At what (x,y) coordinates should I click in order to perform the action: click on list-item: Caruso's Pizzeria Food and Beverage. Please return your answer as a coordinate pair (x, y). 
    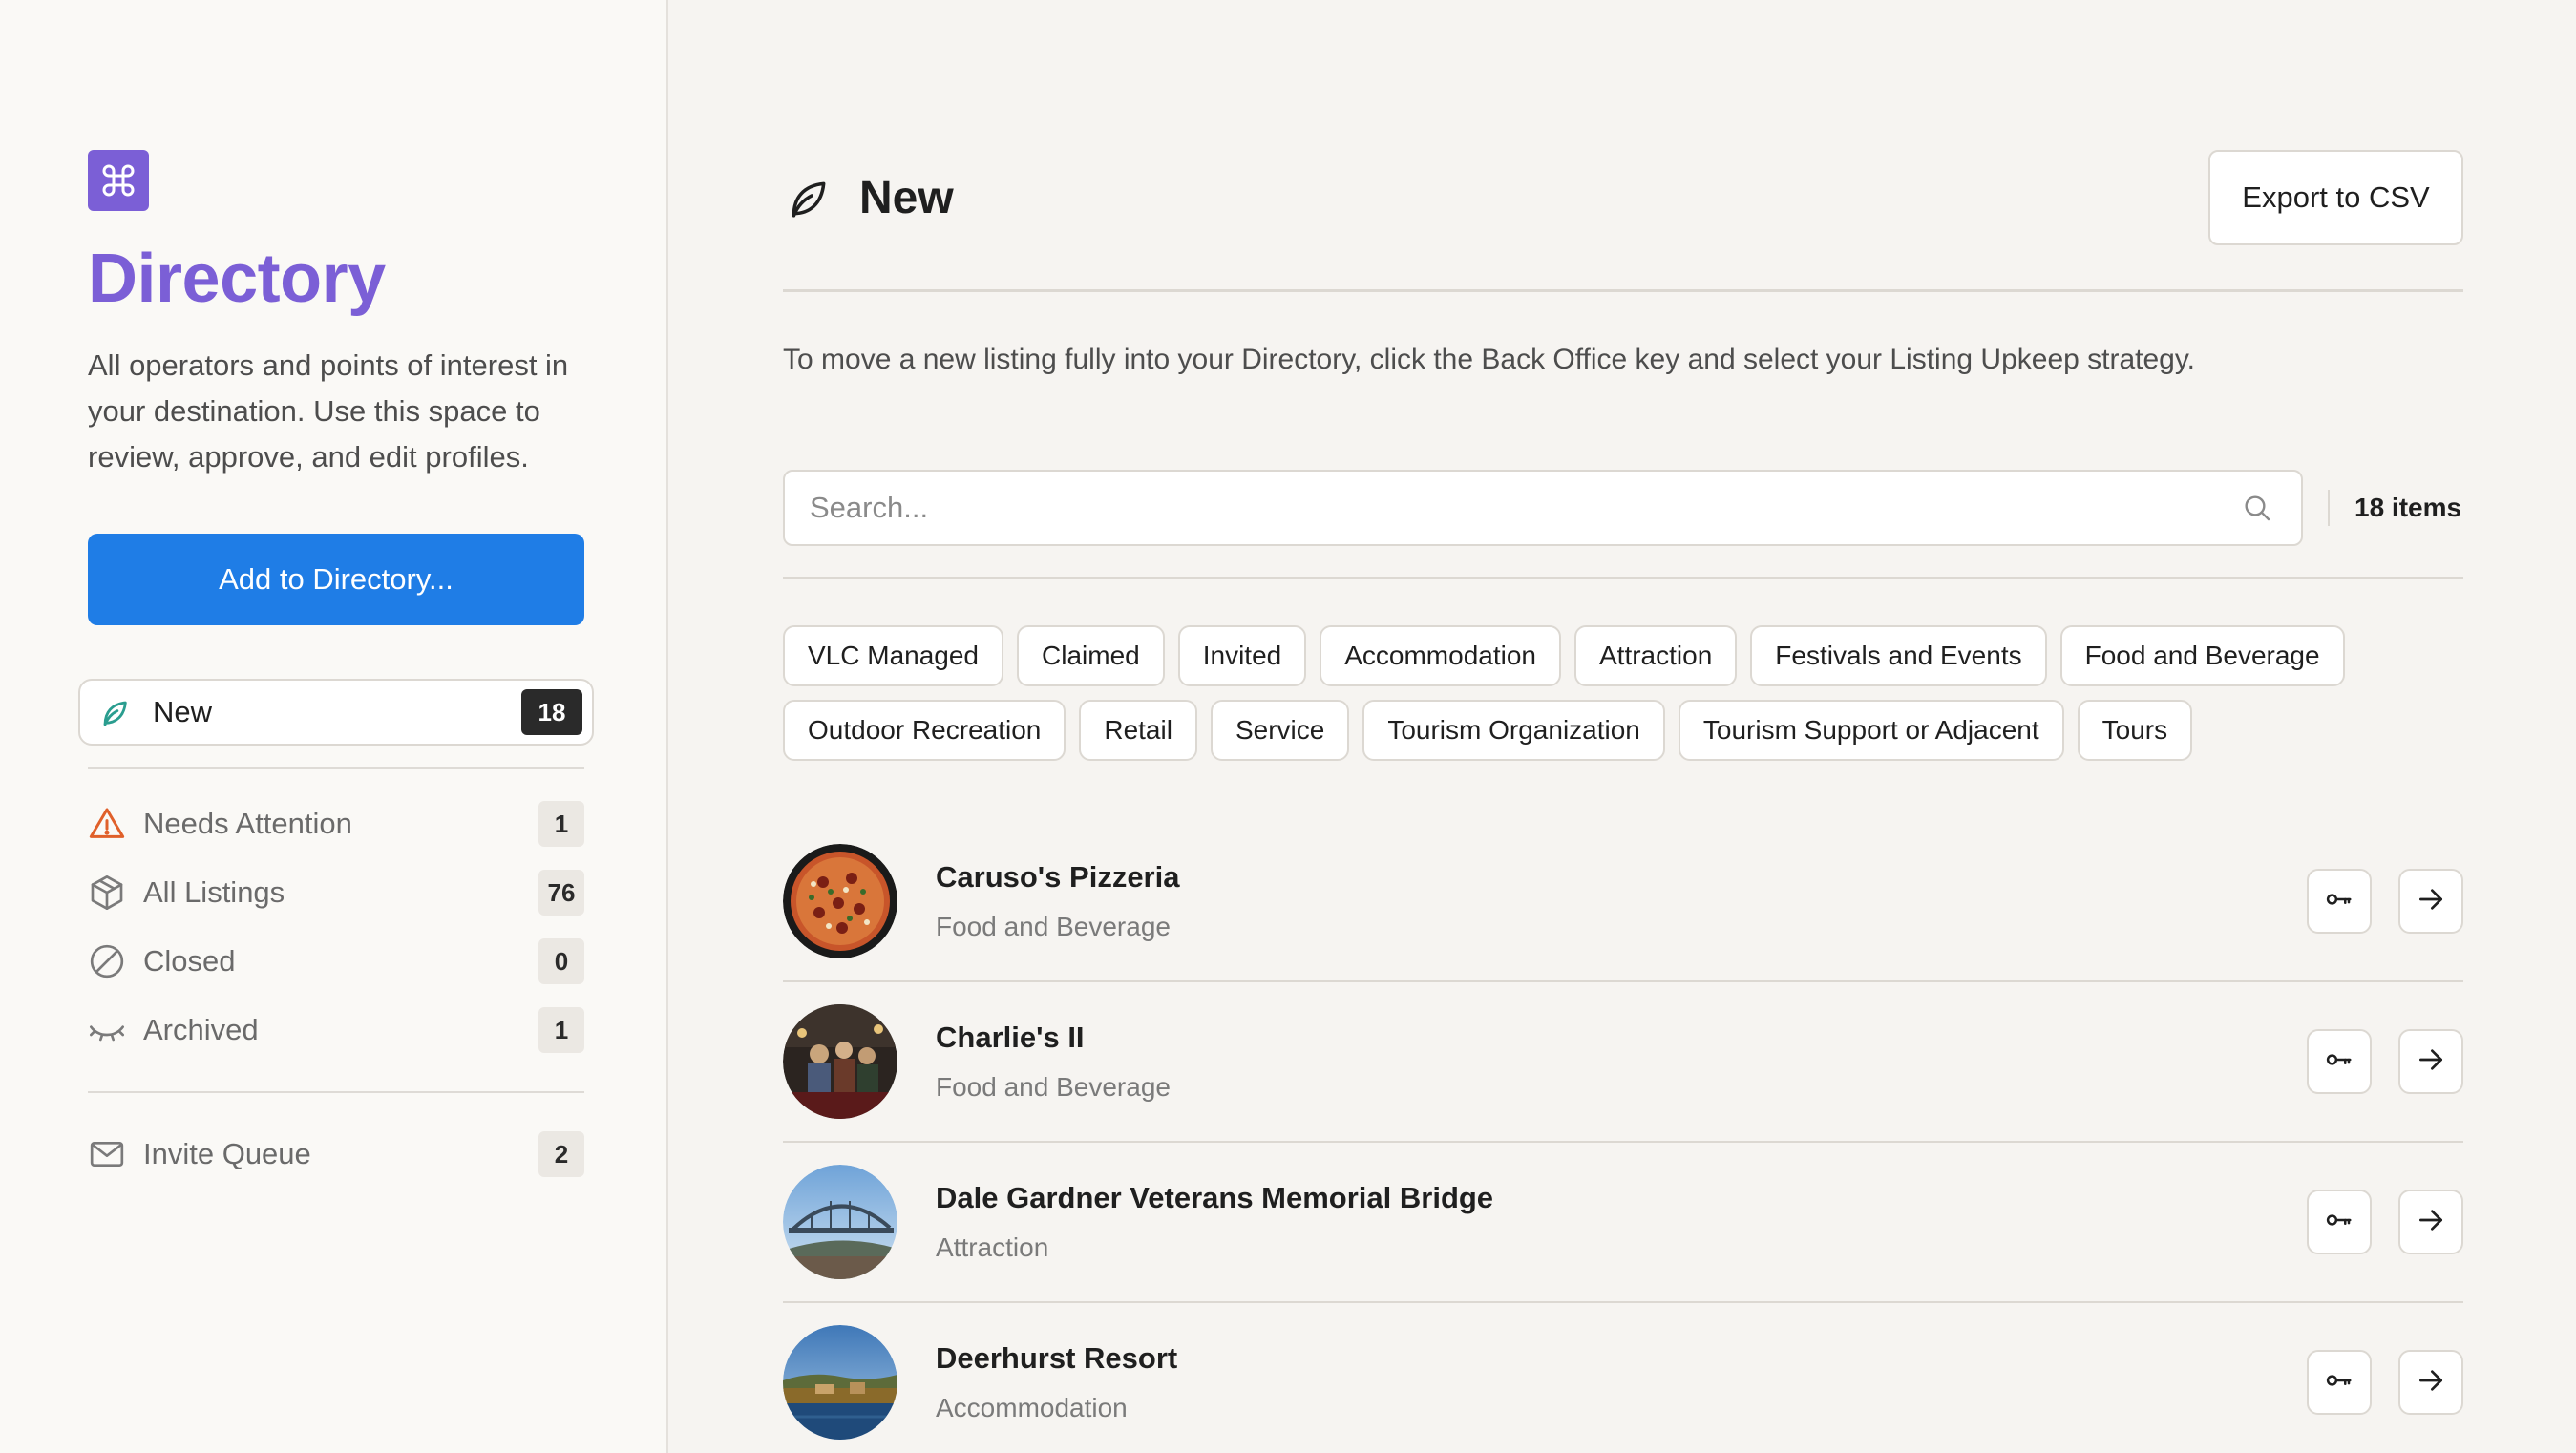
    Looking at the image, I should click on (1623, 902).